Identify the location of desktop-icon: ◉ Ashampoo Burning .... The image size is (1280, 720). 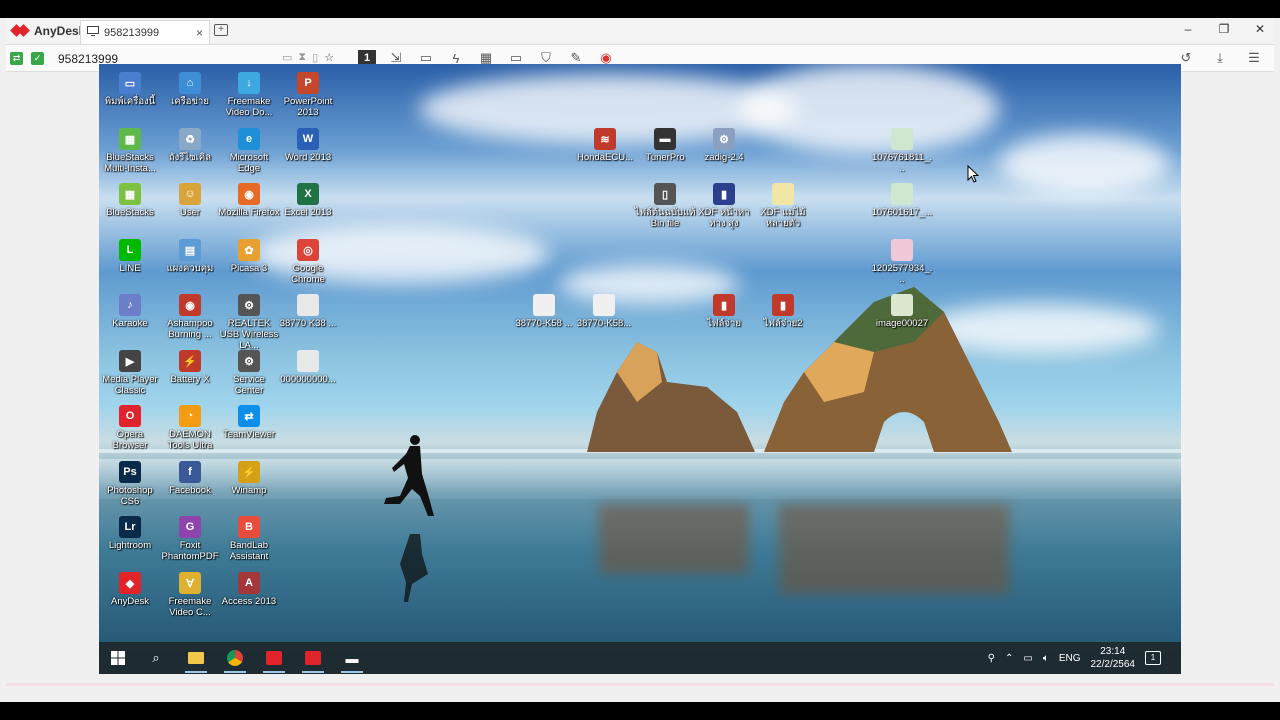
(190, 317).